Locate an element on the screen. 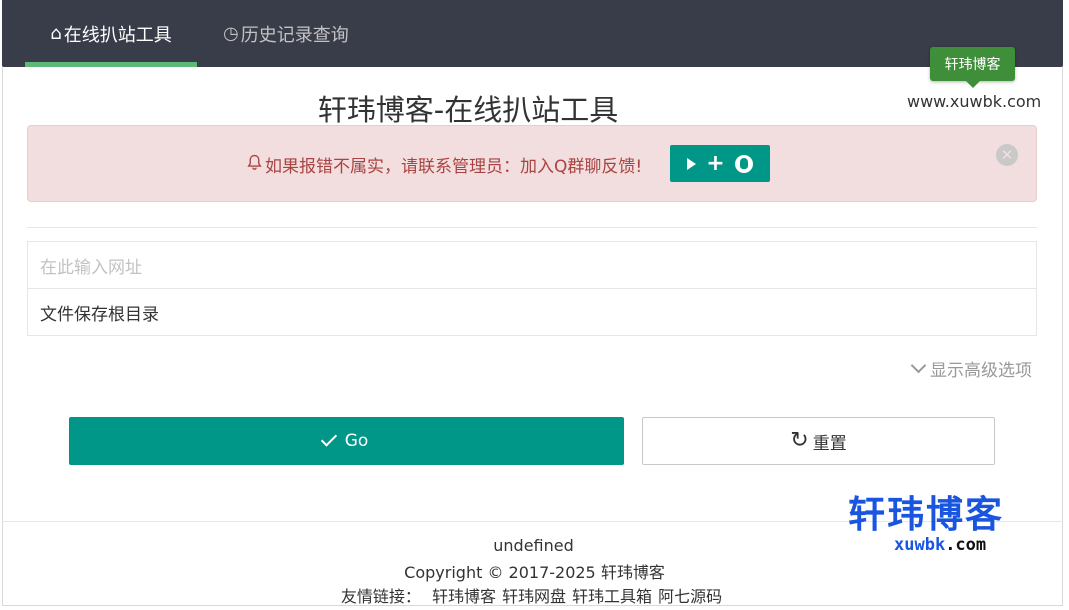 The height and width of the screenshot is (610, 1069). alert-text: 如果报错不属实，请联系管理员：加入Q群聊反馈! is located at coordinates (454, 167).